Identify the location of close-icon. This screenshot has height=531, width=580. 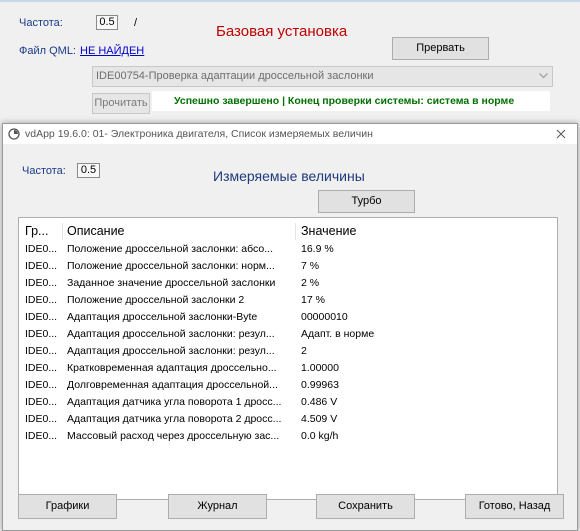
(561, 134).